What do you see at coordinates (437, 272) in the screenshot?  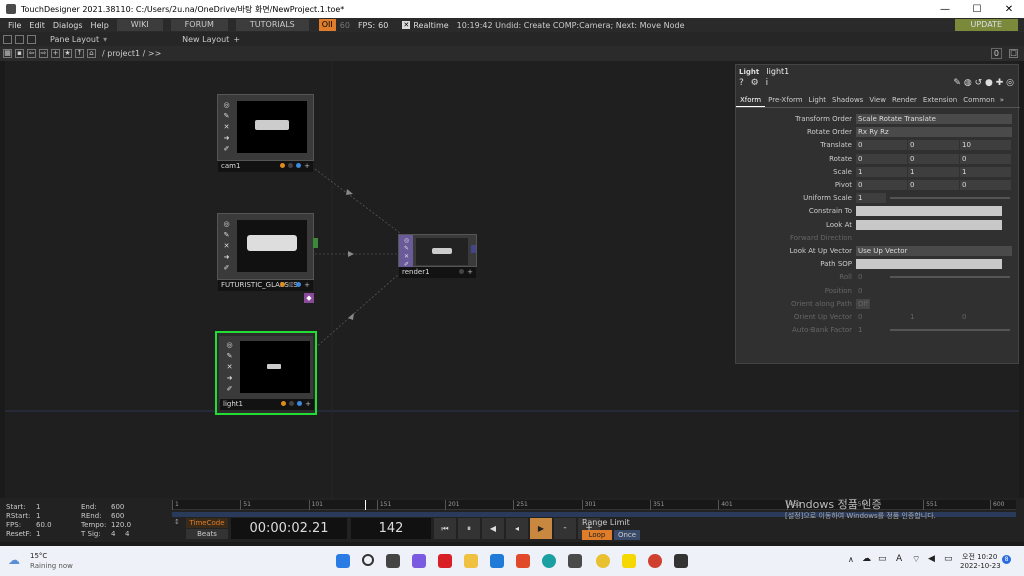 I see `node-label: render1 +` at bounding box center [437, 272].